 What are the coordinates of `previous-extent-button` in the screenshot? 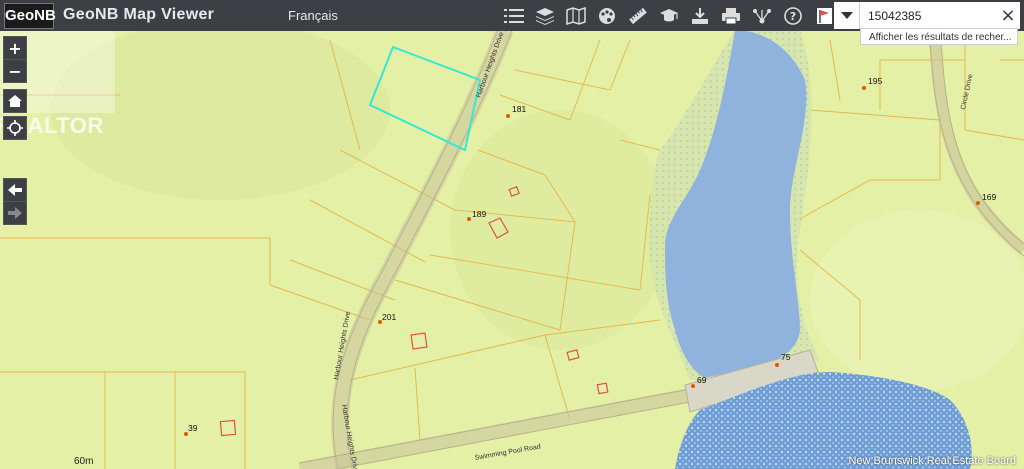 It's located at (15, 190).